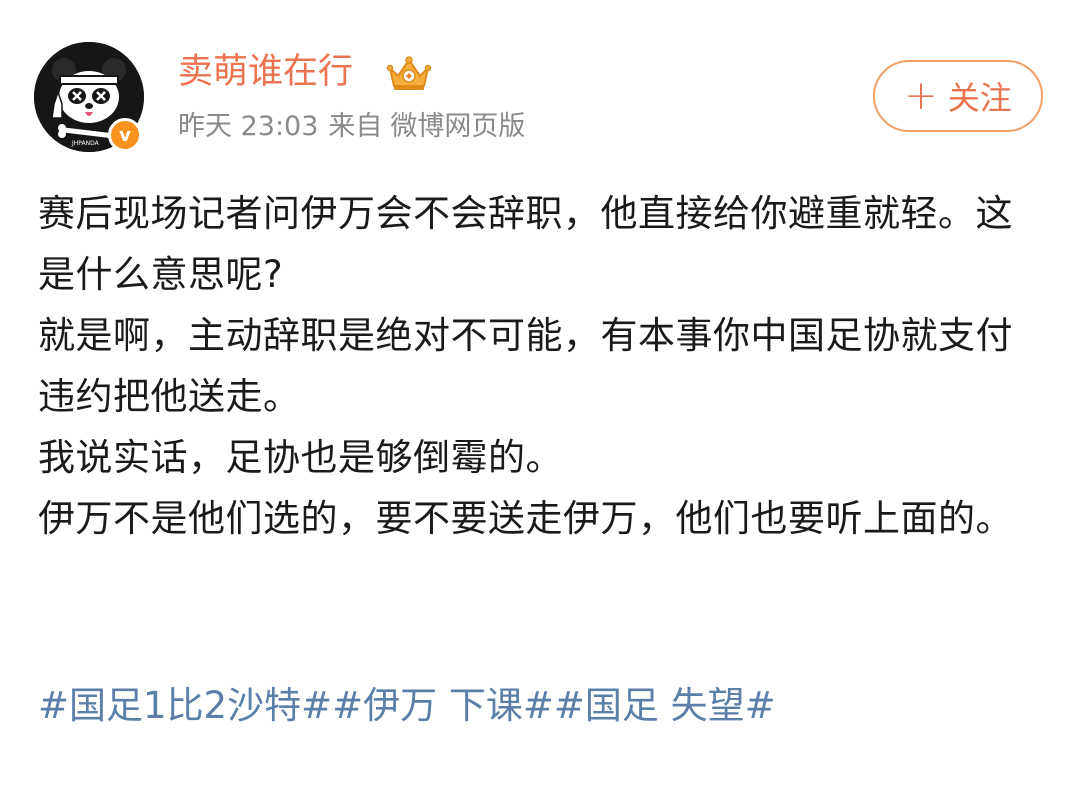 The height and width of the screenshot is (786, 1080). Describe the element at coordinates (458, 126) in the screenshot. I see `post-source: 微博网页版` at that location.